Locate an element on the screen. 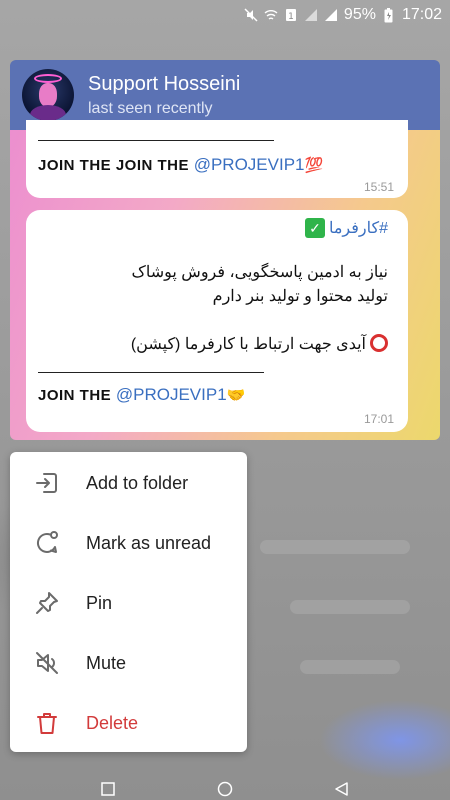 The height and width of the screenshot is (800, 450). recents-button is located at coordinates (108, 789).